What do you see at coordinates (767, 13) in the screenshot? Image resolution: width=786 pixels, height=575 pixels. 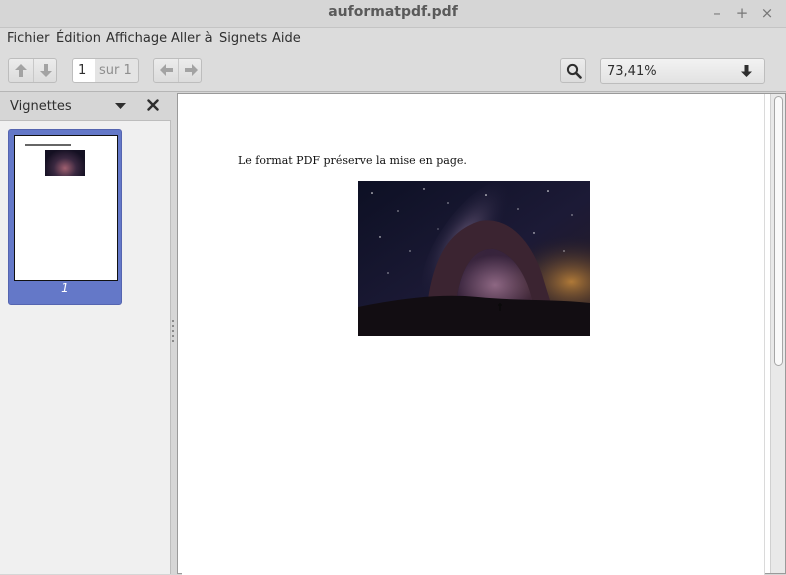 I see `close-window-button: ×` at bounding box center [767, 13].